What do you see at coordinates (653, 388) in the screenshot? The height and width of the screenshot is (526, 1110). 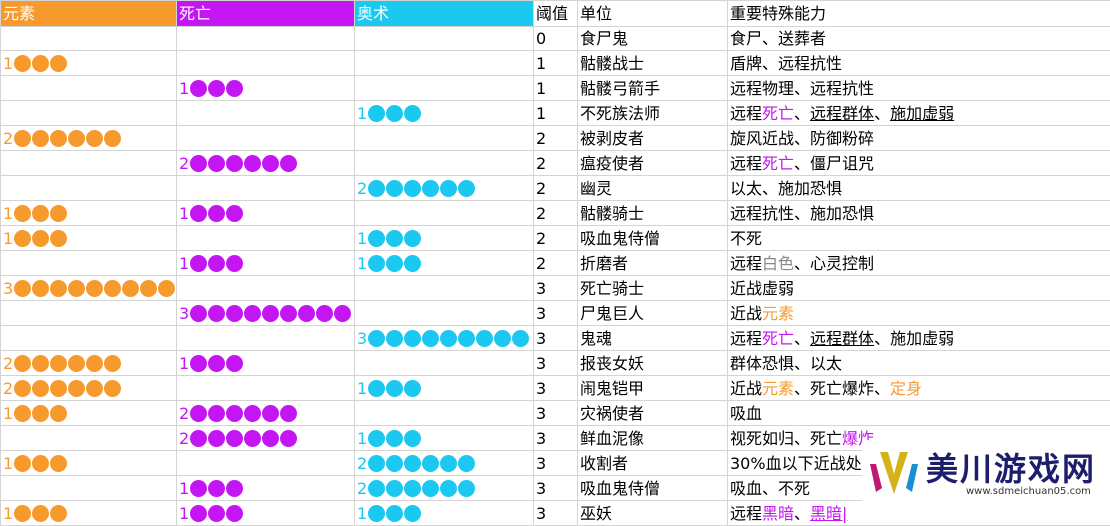 I see `unit-cell: 闹鬼铠甲` at bounding box center [653, 388].